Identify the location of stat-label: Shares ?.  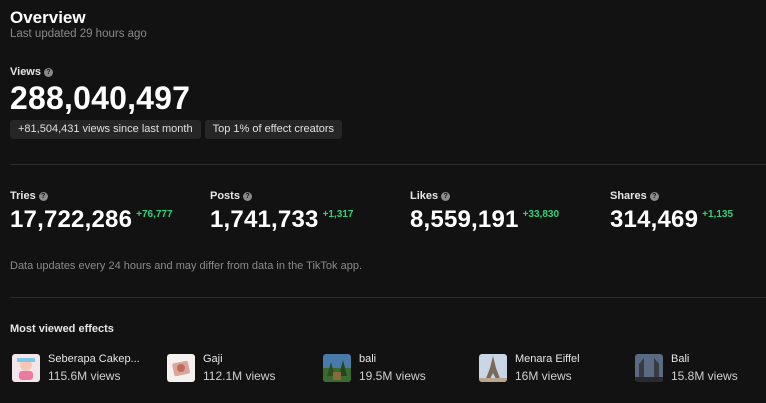
(671, 196).